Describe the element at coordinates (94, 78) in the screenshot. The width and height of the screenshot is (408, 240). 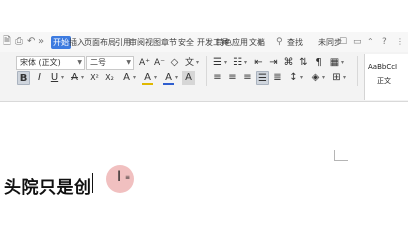
I see `superscript-button: X²` at that location.